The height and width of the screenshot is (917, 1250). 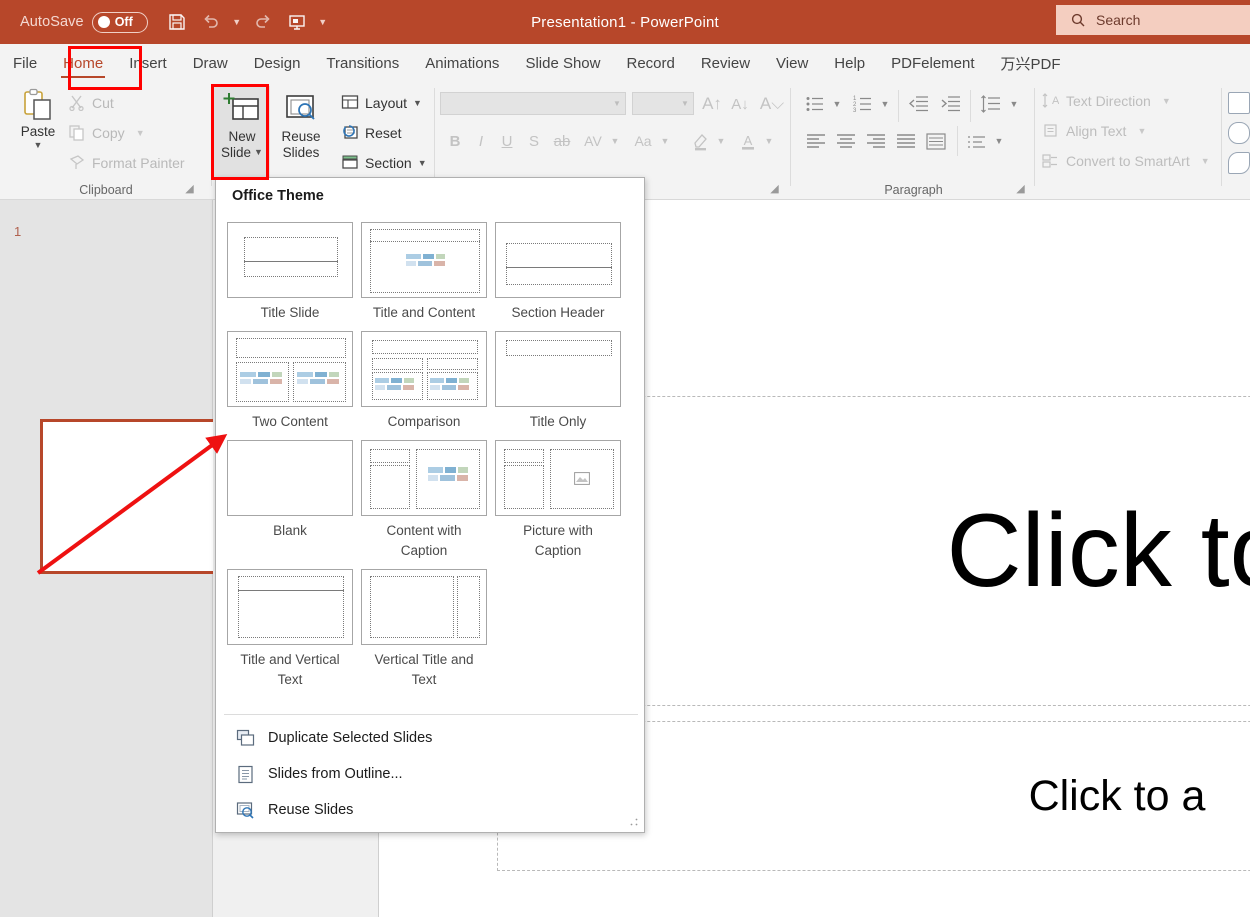 What do you see at coordinates (290, 377) in the screenshot?
I see `layout-two-content: Two Content` at bounding box center [290, 377].